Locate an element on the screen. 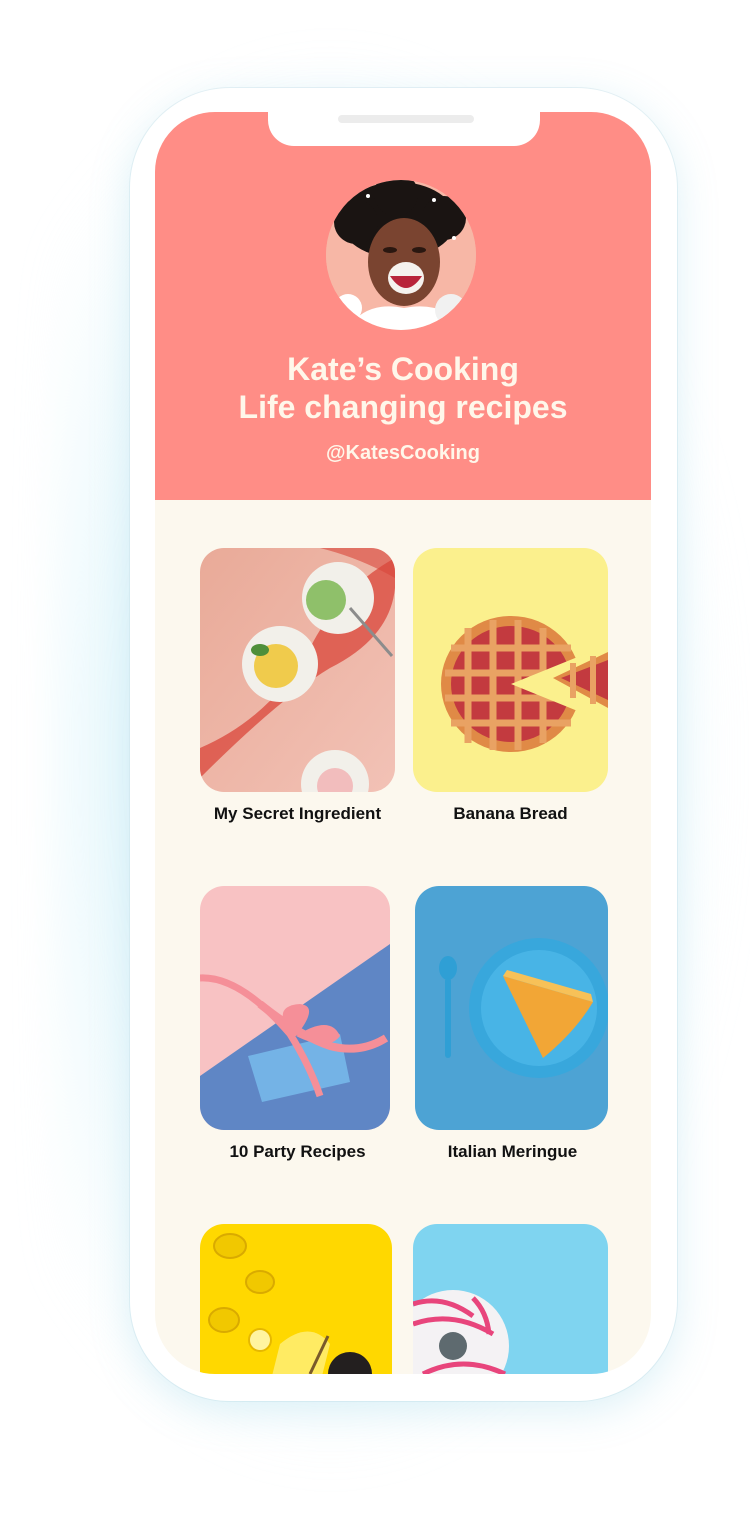 The image size is (750, 1517). recipe-card-label: My Secret Ingredient is located at coordinates (297, 813).